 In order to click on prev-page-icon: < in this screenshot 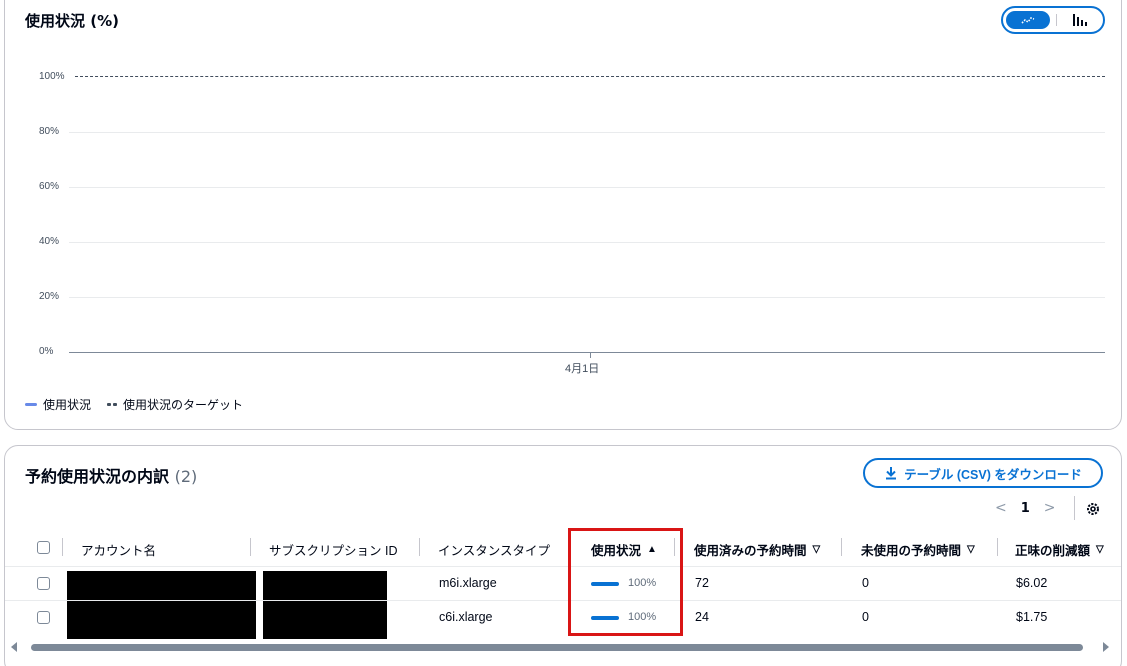, I will do `click(1001, 508)`.